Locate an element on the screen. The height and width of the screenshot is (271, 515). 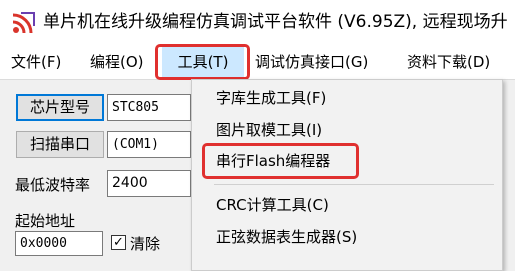
menu-program: 编程(O) is located at coordinates (117, 62).